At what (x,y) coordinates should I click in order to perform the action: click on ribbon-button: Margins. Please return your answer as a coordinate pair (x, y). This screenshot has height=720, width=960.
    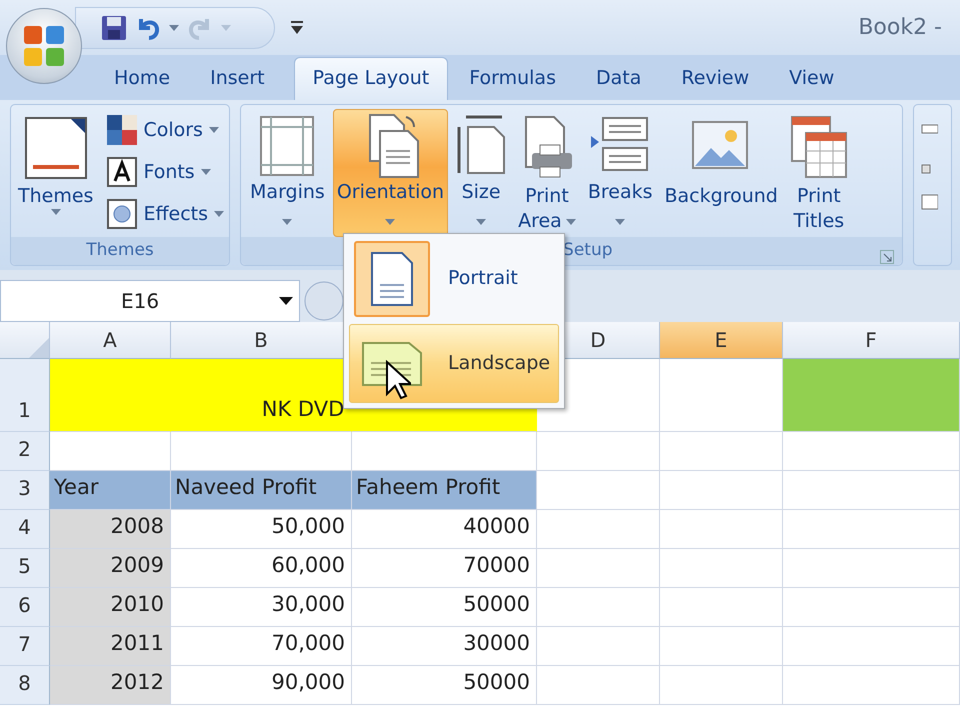
    Looking at the image, I should click on (287, 173).